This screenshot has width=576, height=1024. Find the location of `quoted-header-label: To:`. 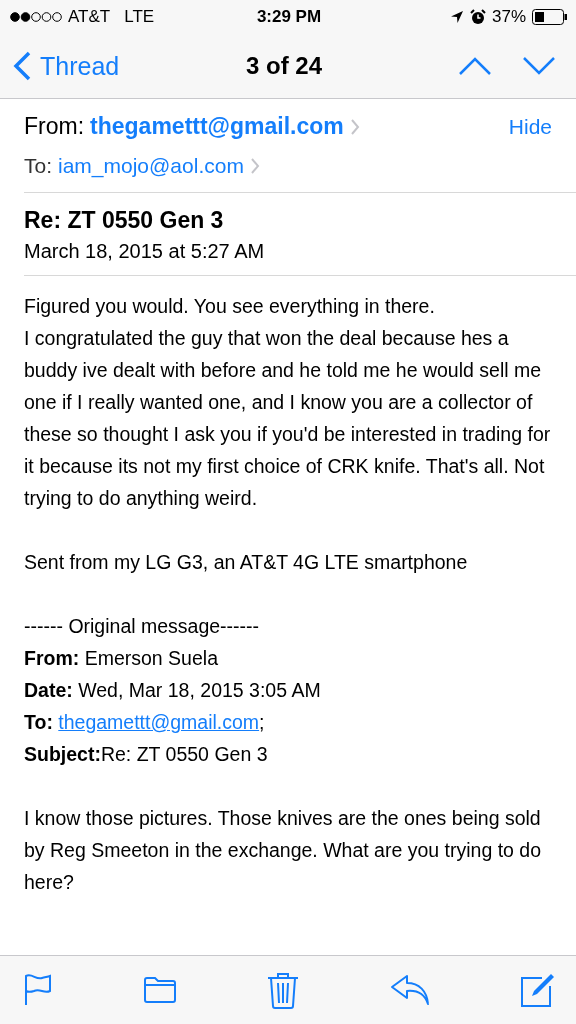

quoted-header-label: To: is located at coordinates (38, 722).